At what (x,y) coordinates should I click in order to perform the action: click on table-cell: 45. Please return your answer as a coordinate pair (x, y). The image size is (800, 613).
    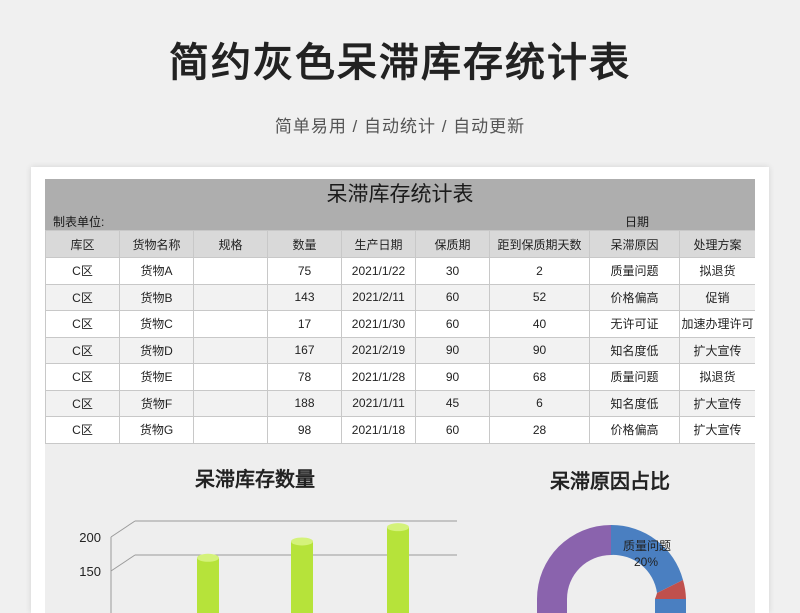
    Looking at the image, I should click on (452, 403).